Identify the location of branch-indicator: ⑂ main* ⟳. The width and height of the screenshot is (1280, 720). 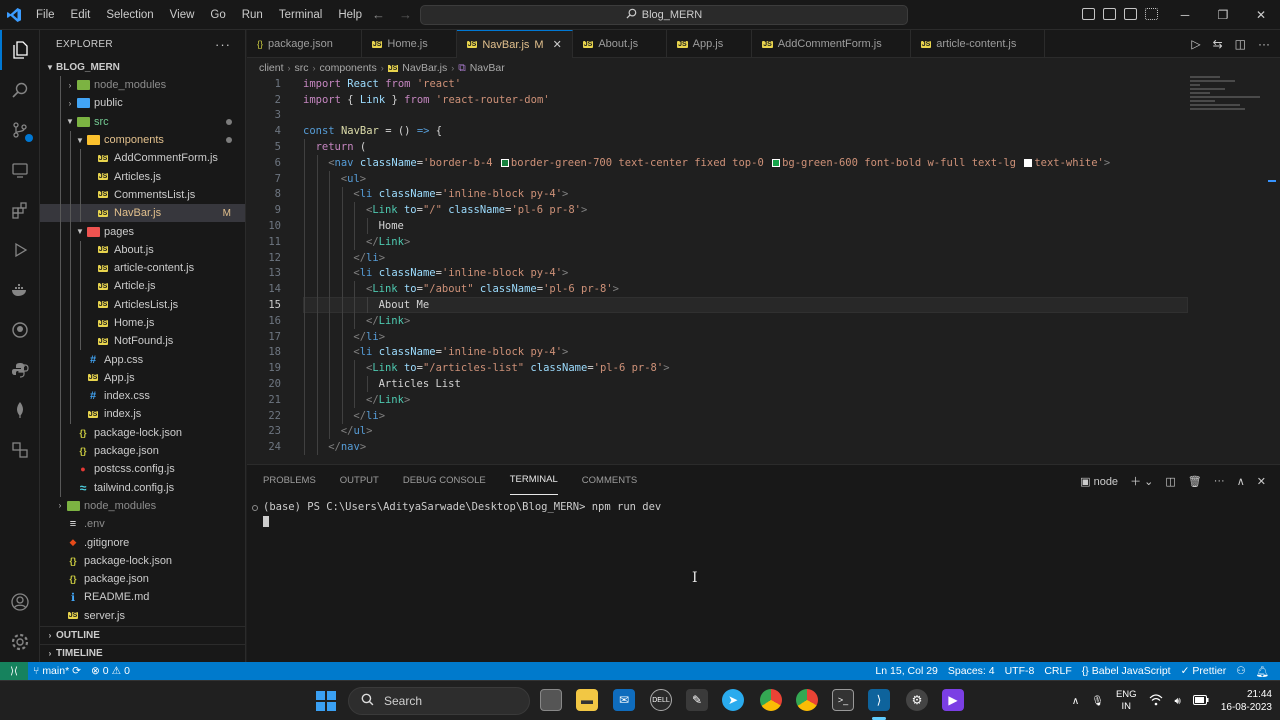
(57, 671).